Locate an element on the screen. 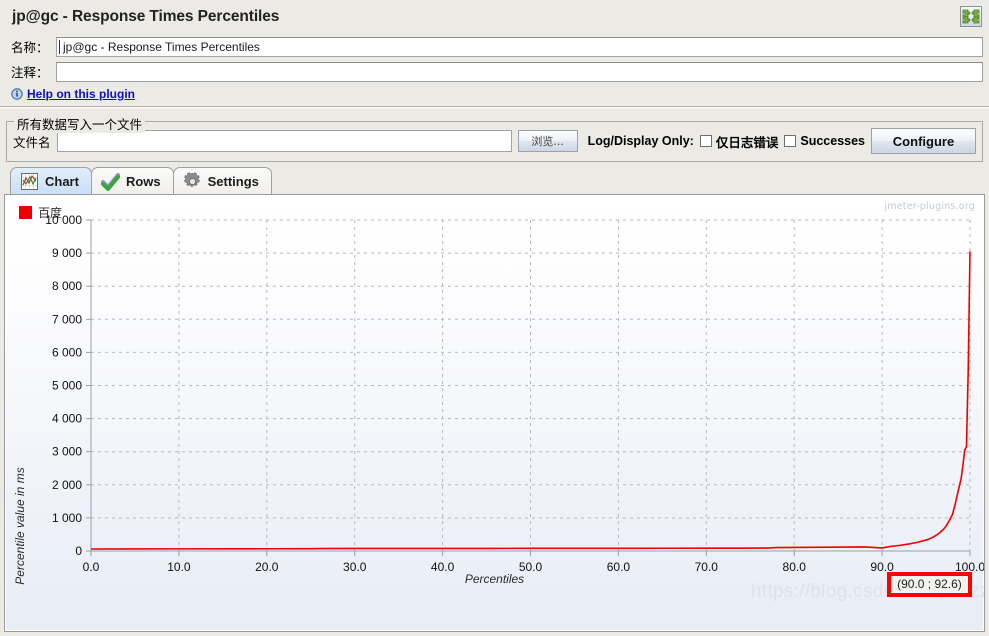 The image size is (989, 636). svg-text: 2 000 is located at coordinates (67, 485).